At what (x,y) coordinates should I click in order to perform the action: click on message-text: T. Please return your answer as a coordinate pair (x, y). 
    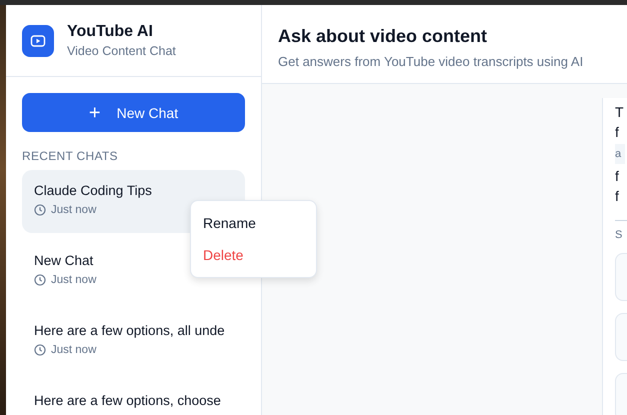
    Looking at the image, I should click on (620, 112).